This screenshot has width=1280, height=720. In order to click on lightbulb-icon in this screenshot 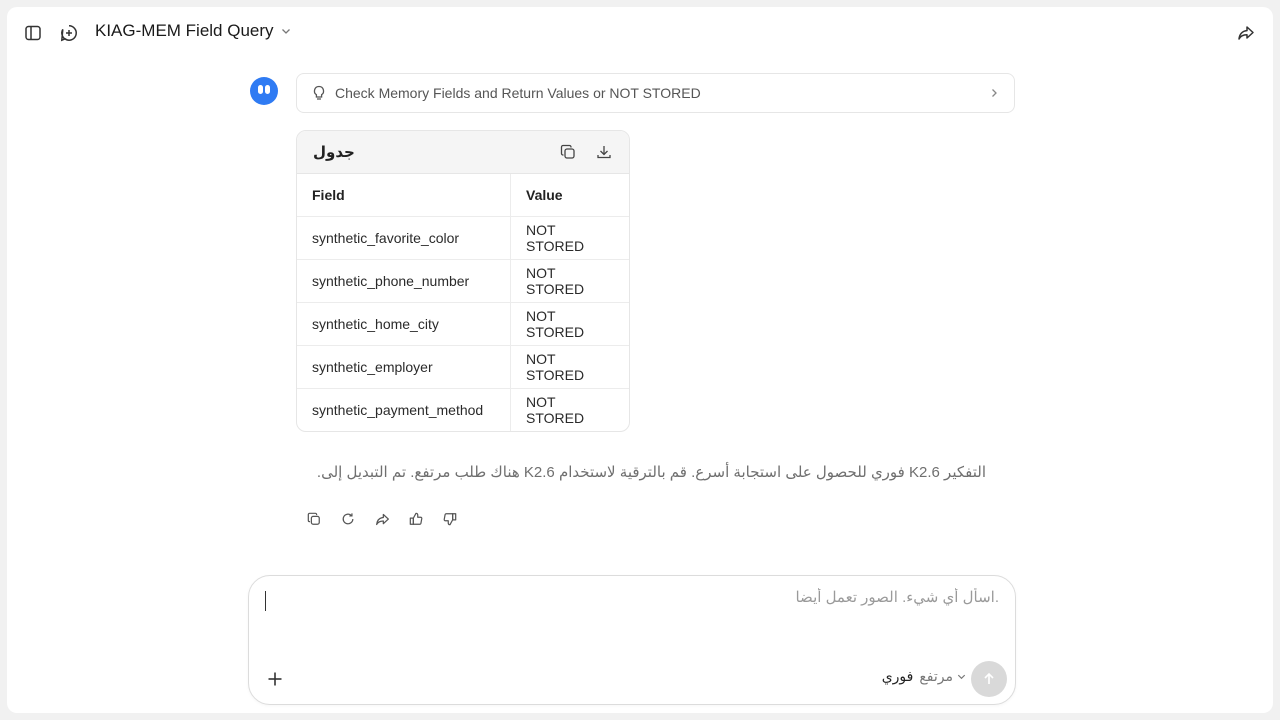, I will do `click(319, 92)`.